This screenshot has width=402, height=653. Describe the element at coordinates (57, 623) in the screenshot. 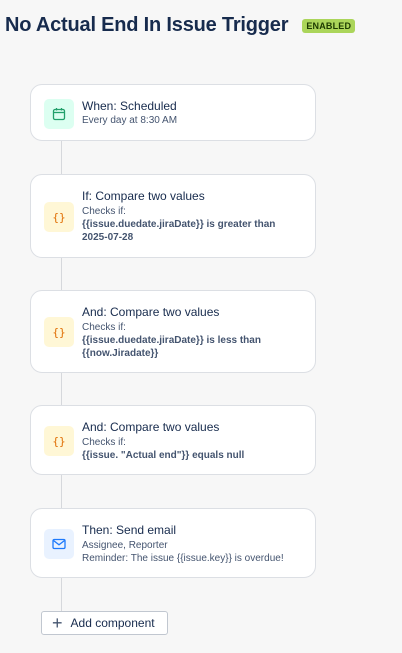

I see `plus-icon: +` at that location.